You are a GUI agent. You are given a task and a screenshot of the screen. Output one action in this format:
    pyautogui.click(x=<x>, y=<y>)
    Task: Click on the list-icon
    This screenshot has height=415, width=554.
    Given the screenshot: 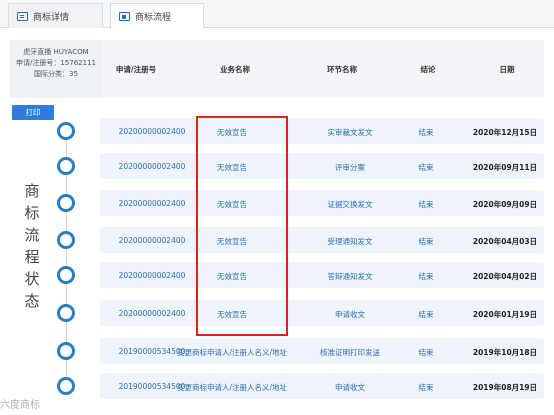 What is the action you would take?
    pyautogui.click(x=124, y=16)
    